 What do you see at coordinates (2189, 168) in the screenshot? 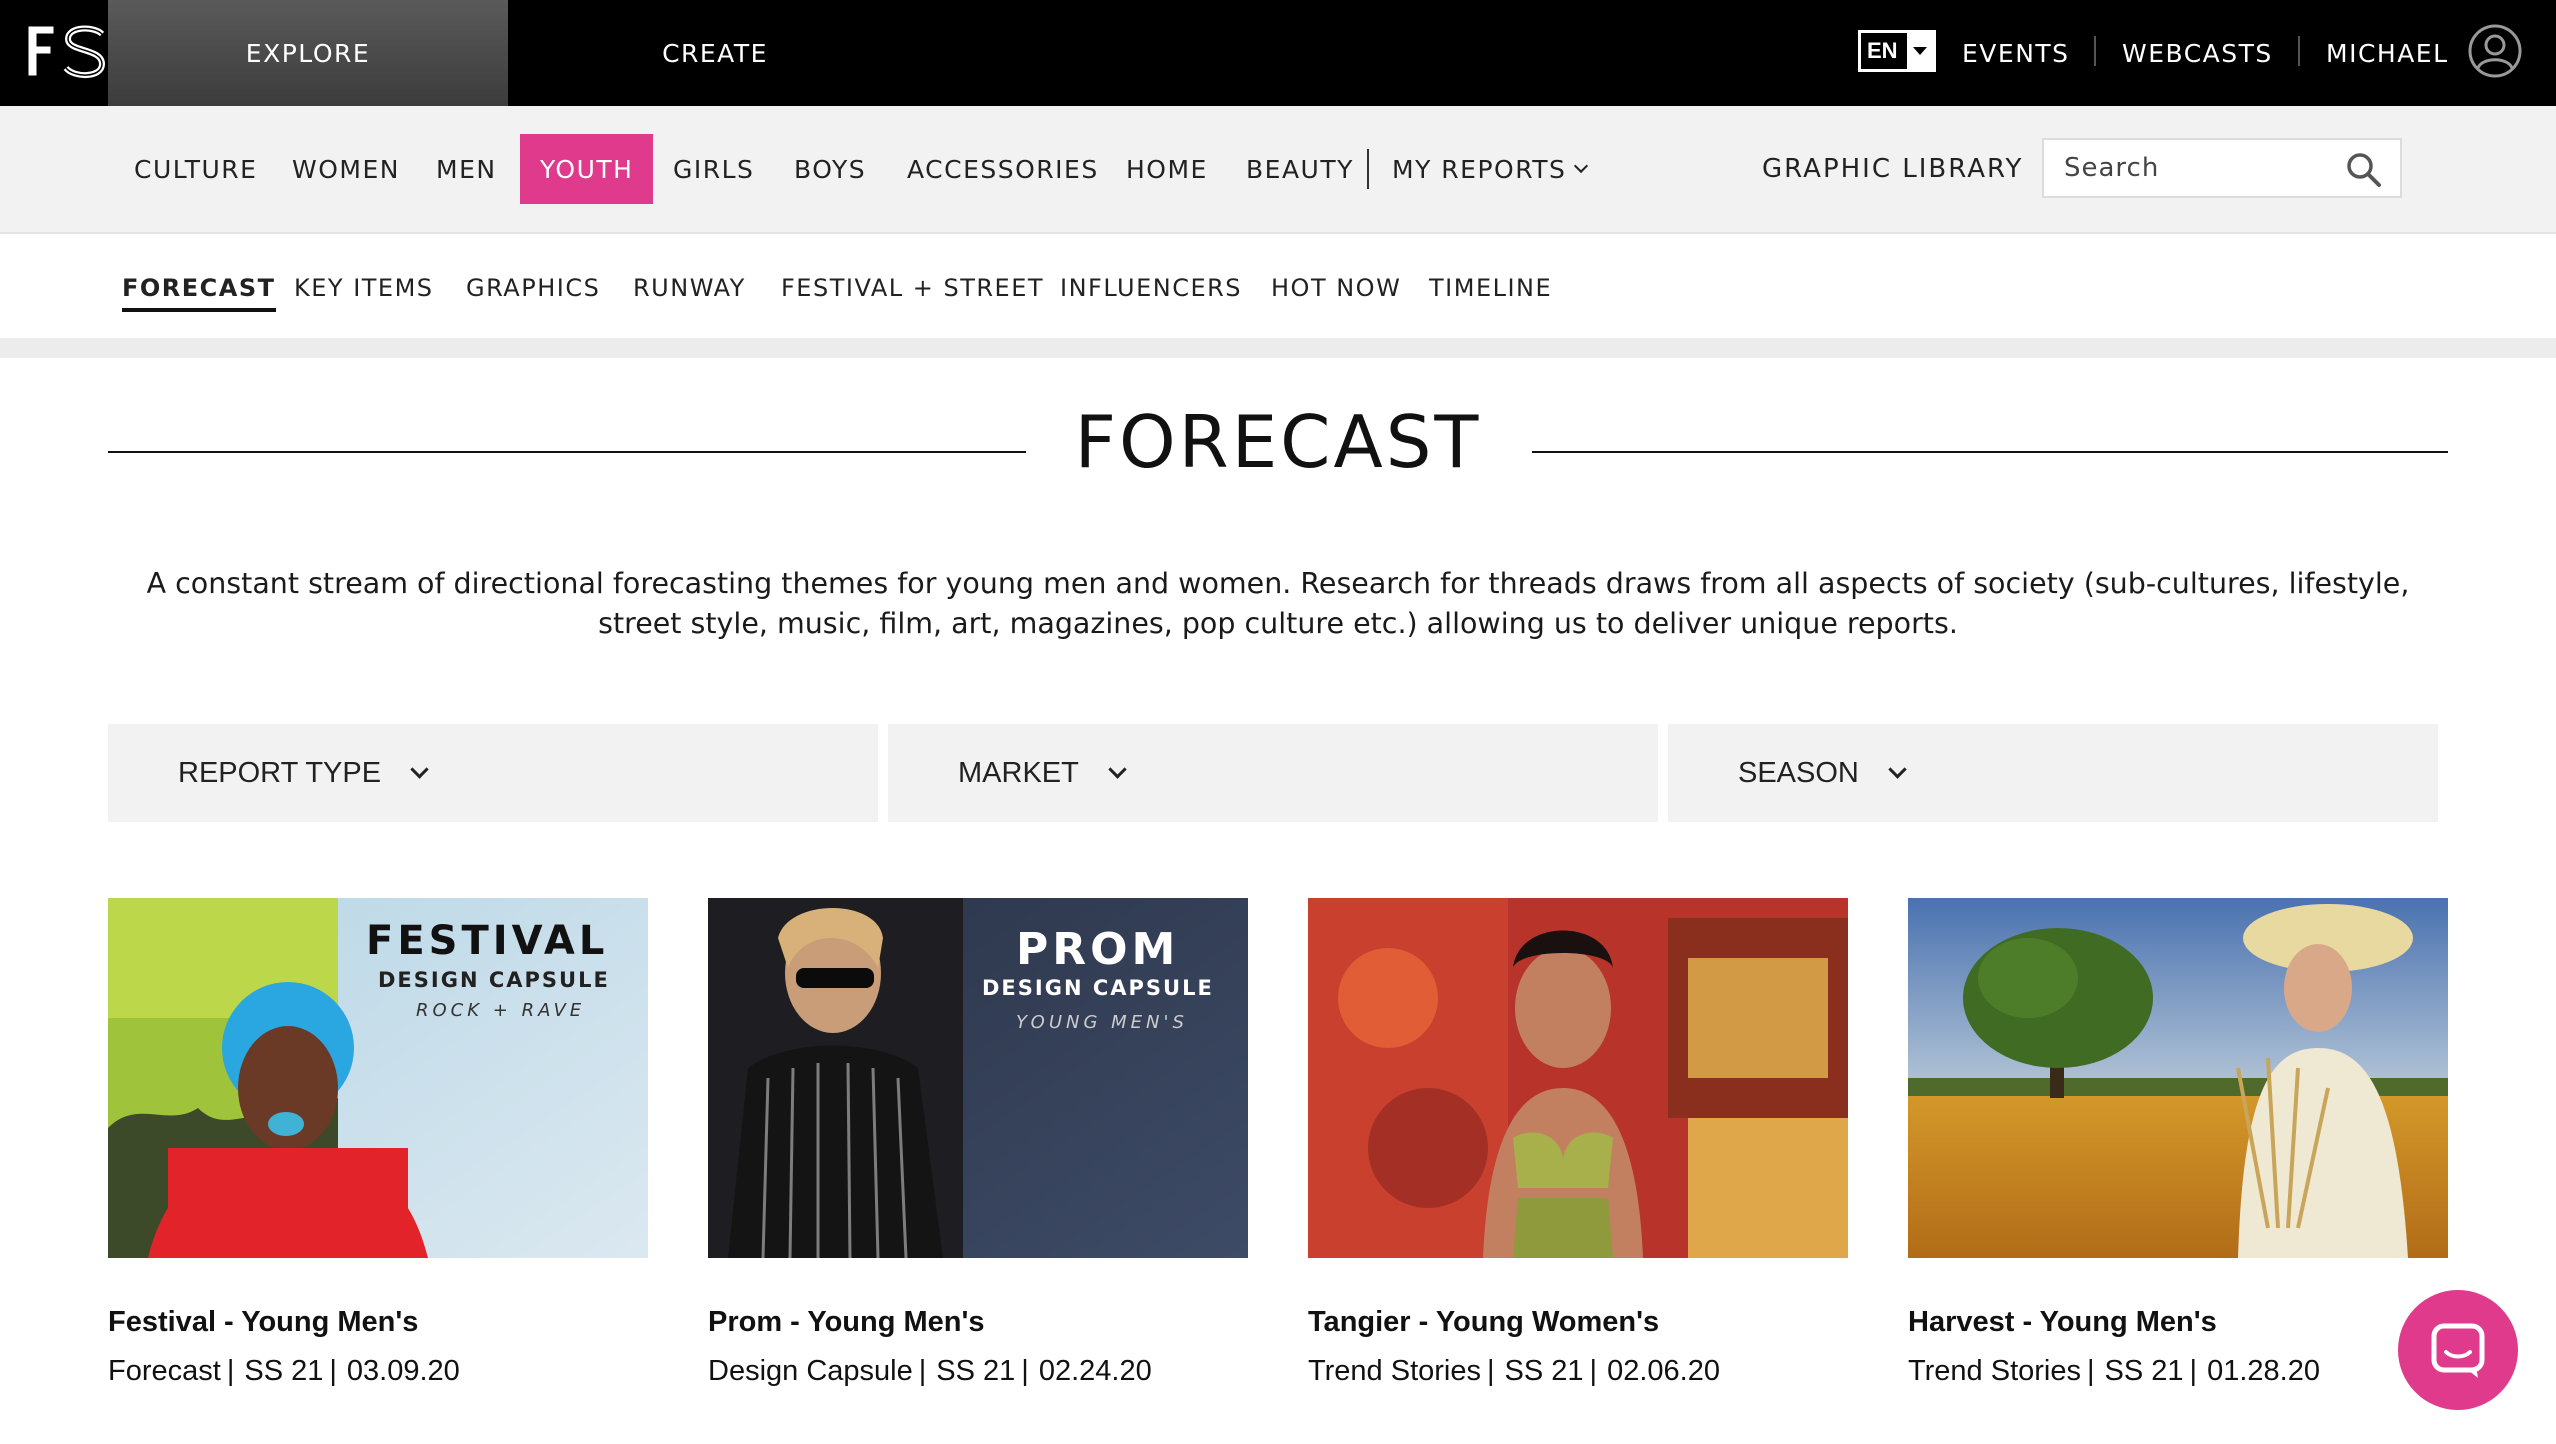
I see `search-input` at bounding box center [2189, 168].